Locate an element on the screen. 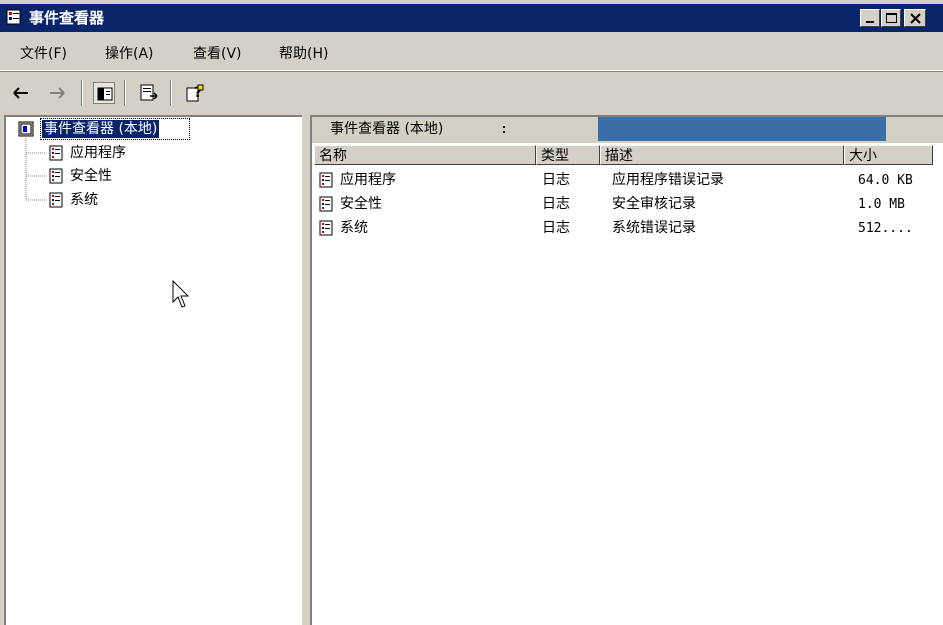  column-header-description: 描述 is located at coordinates (722, 155).